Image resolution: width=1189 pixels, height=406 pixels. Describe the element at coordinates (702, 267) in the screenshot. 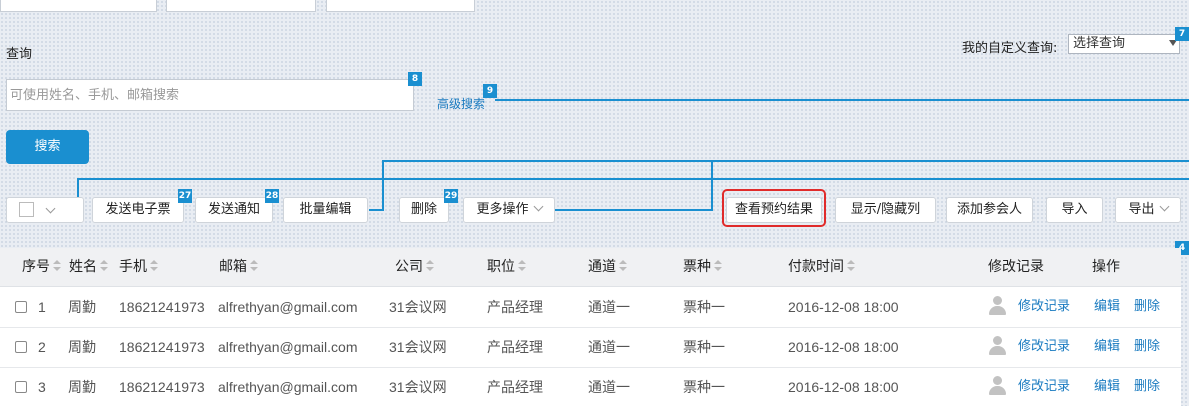

I see `header-ticket: 票种` at that location.